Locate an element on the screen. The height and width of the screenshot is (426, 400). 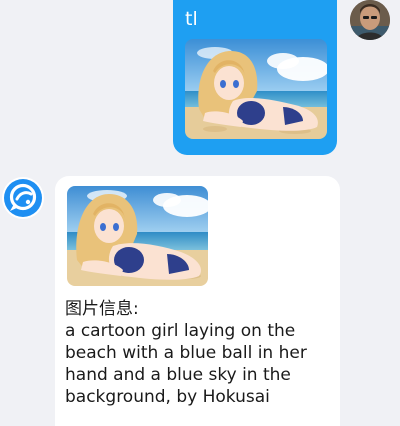
image-info-label: 图片信息: is located at coordinates (102, 309).